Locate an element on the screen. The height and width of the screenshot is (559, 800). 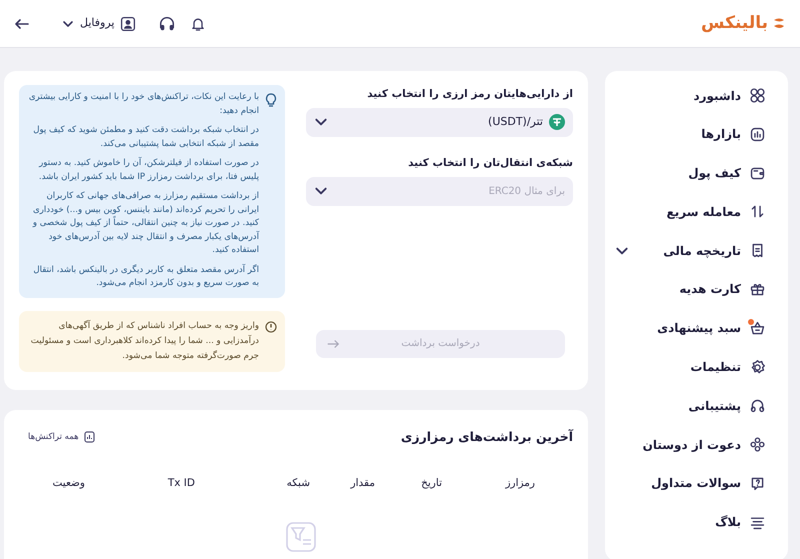
logo-text: بالینکس is located at coordinates (734, 23).